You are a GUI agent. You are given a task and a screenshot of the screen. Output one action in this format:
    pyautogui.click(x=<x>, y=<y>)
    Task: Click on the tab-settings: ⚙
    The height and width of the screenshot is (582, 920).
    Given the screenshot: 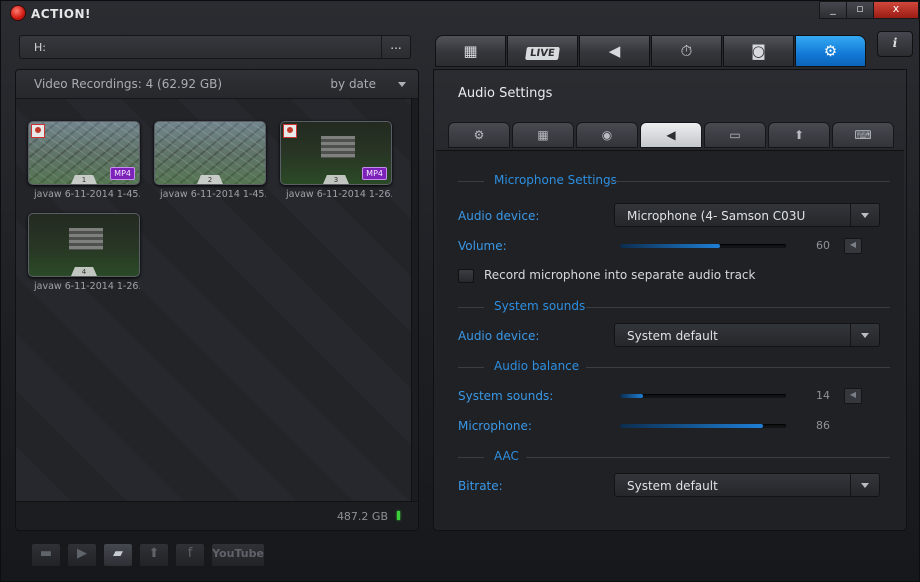 What is the action you would take?
    pyautogui.click(x=830, y=51)
    